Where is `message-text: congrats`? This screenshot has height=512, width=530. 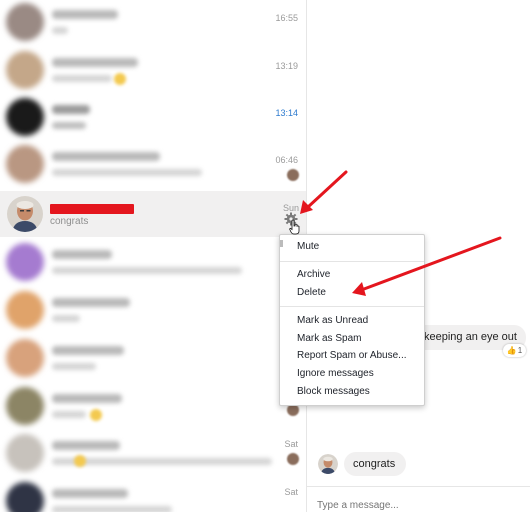 message-text: congrats is located at coordinates (374, 464).